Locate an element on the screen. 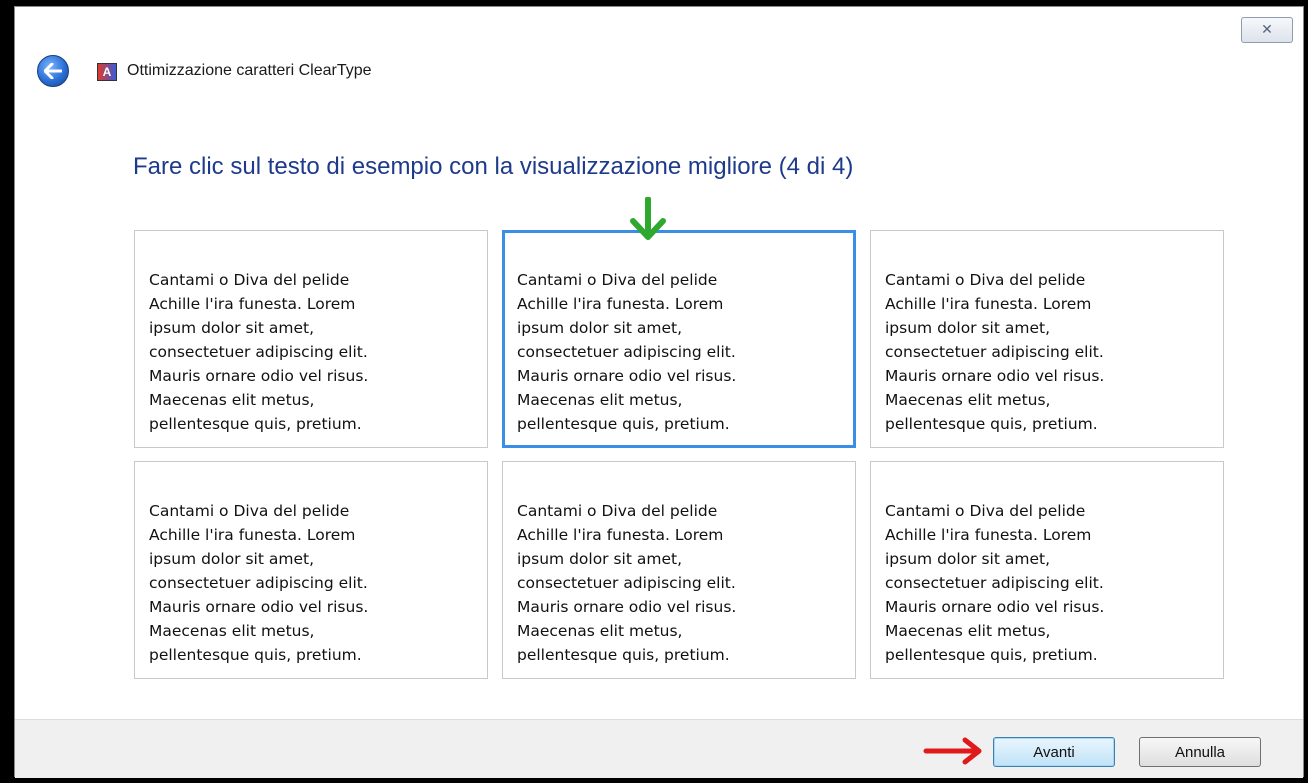 The width and height of the screenshot is (1308, 783). close-icon: ✕ is located at coordinates (1267, 30).